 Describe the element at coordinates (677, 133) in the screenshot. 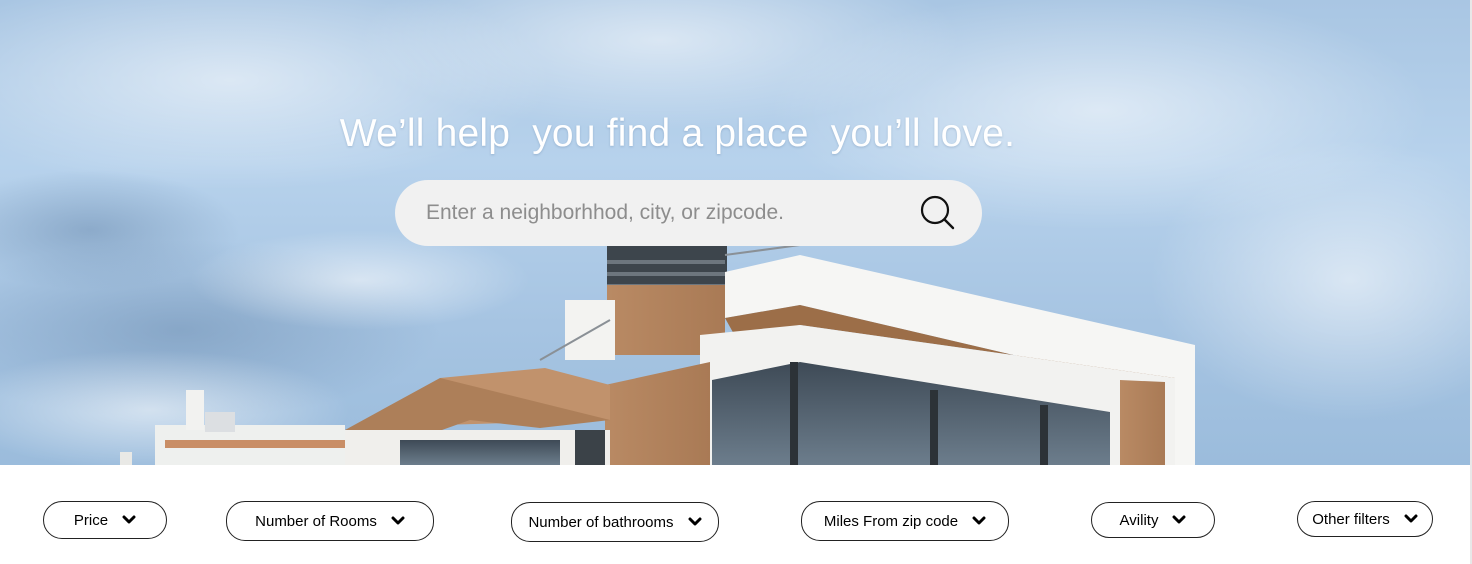

I see `hero-headline: We’ll help you find a place you’ll love.` at that location.